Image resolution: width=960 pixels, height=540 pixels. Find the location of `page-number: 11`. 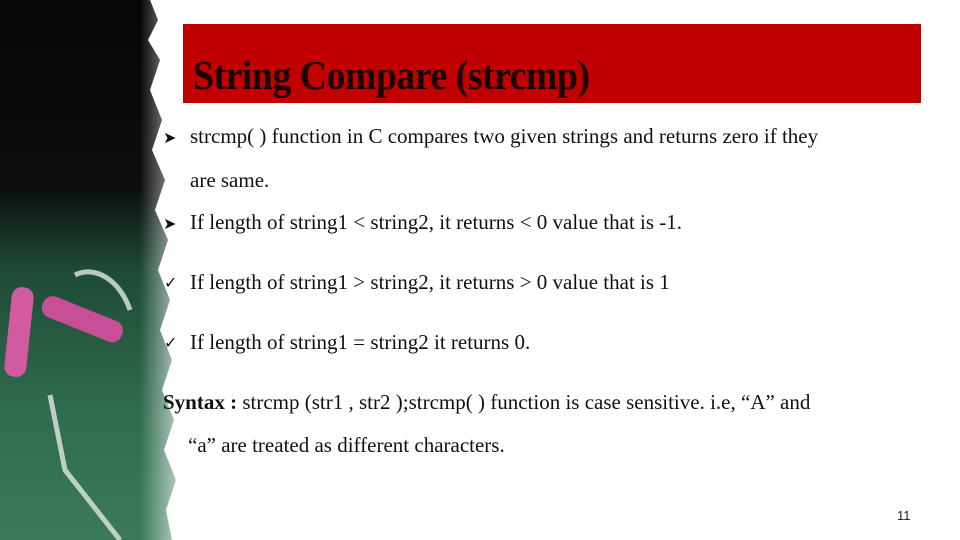

page-number: 11 is located at coordinates (904, 515).